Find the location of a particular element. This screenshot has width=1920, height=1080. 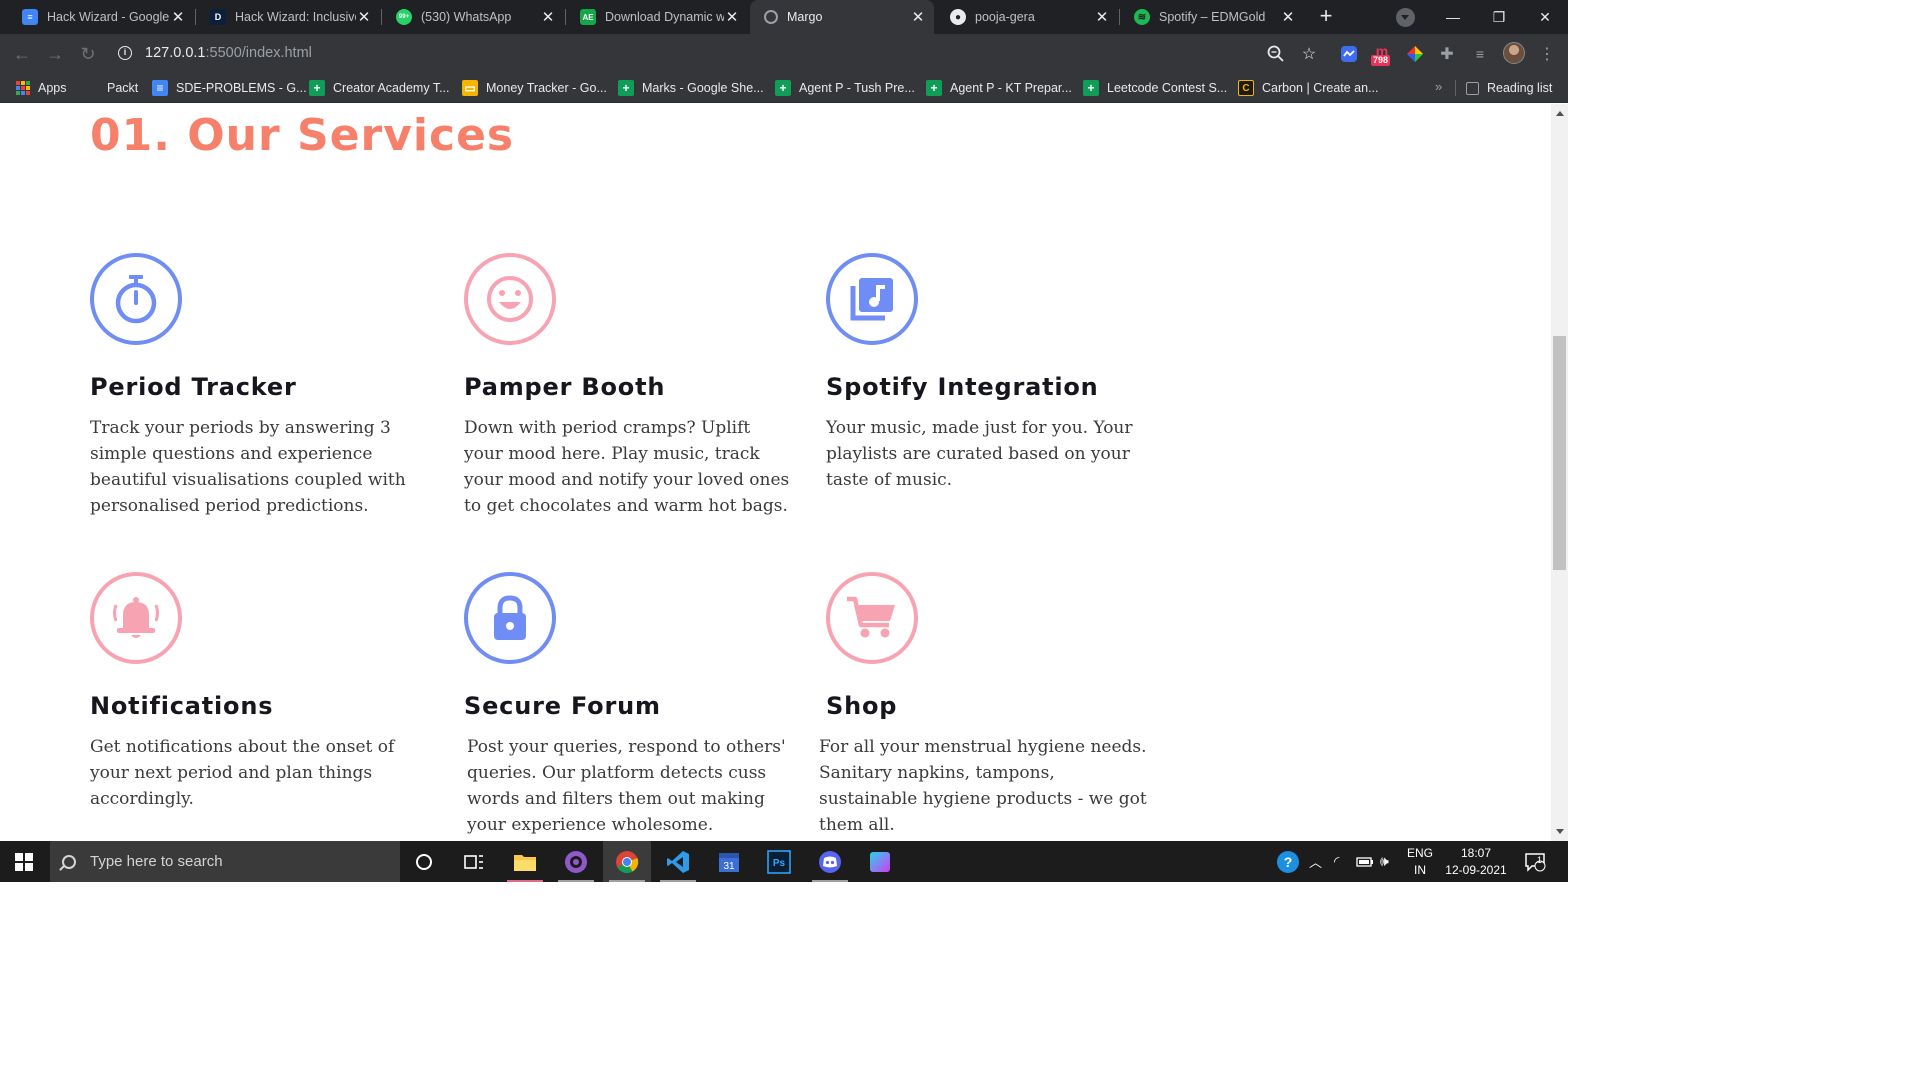

clock: 18:07 12-09-2021 is located at coordinates (1476, 861).